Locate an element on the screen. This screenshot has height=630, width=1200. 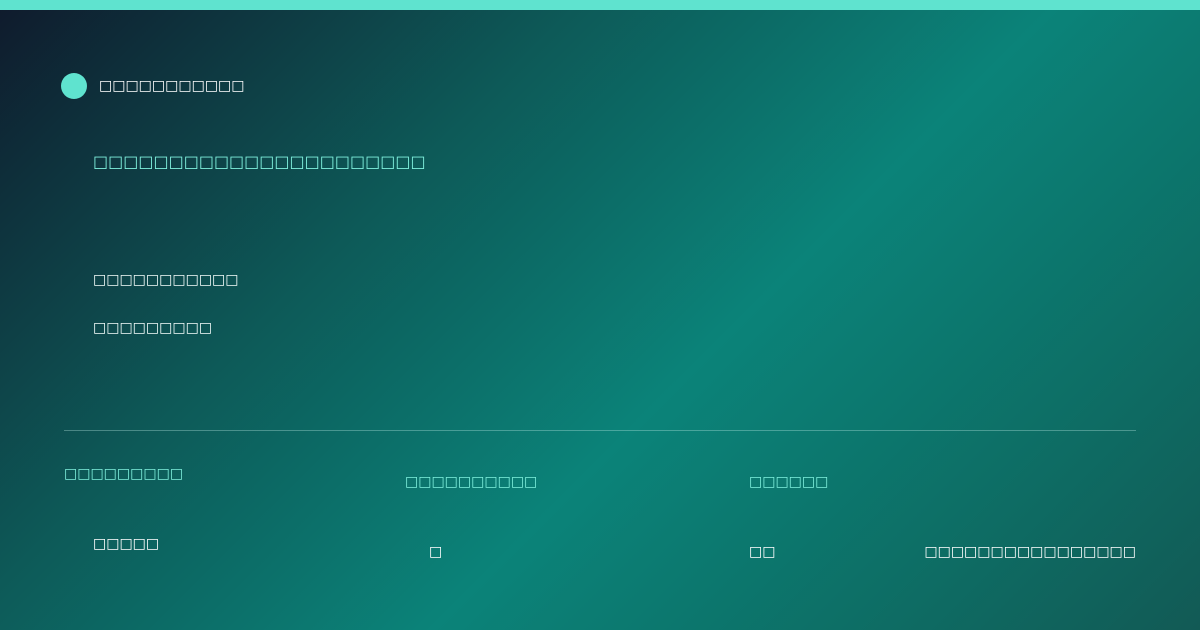
hero-line-1: □□□□□□□□□□□ is located at coordinates (166, 280).